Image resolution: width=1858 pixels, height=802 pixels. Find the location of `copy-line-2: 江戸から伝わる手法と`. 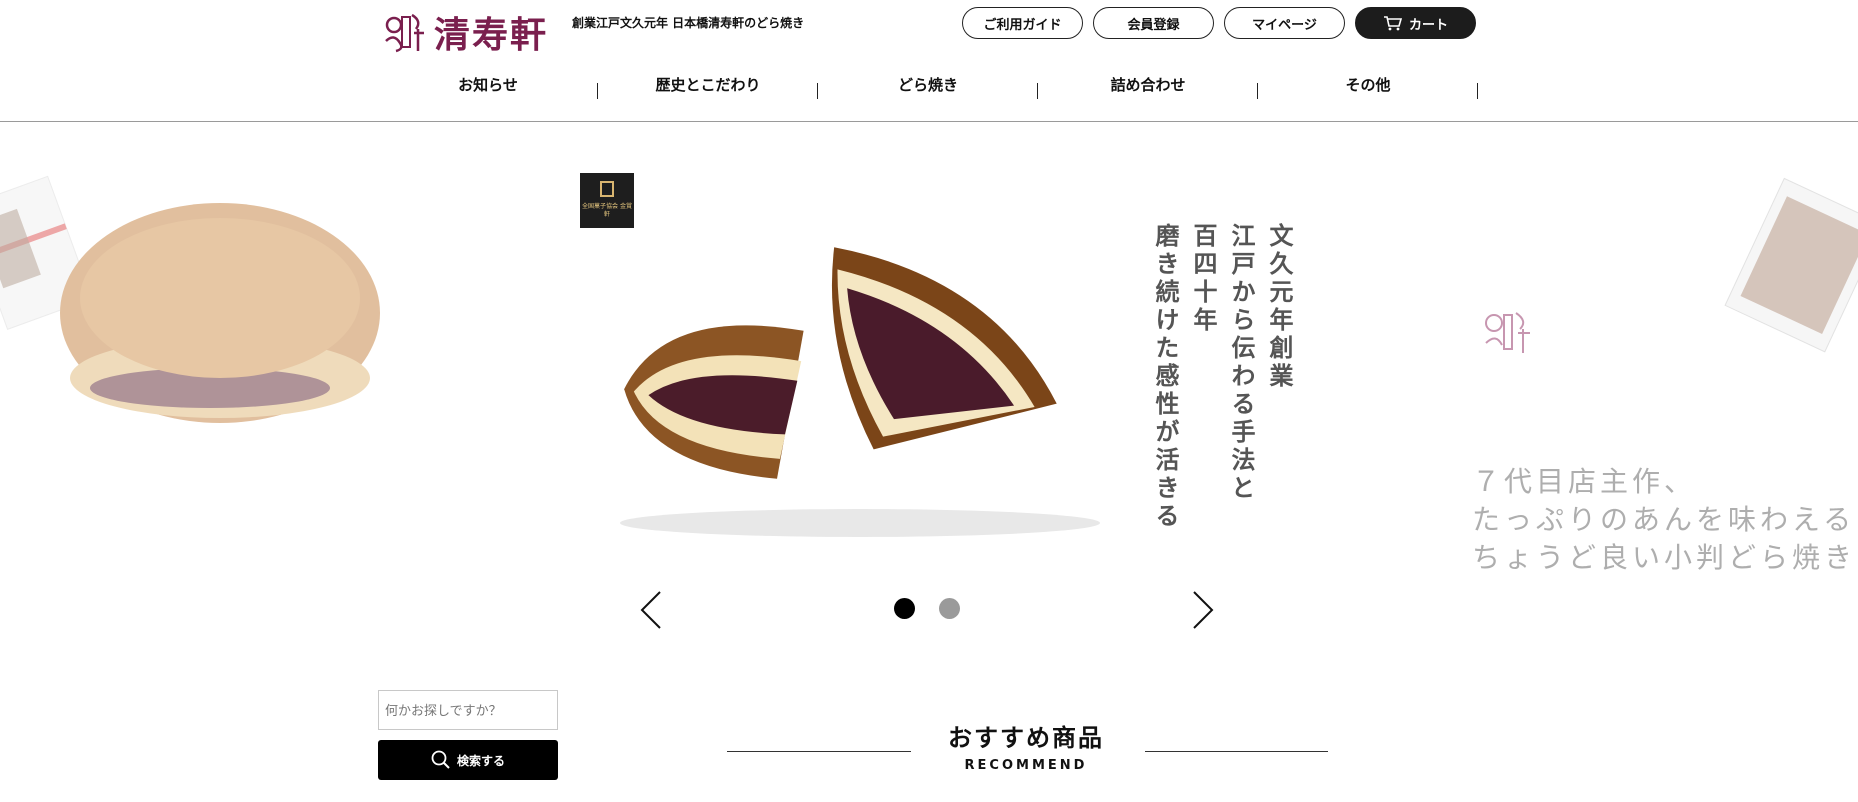

copy-line-2: 江戸から伝わる手法と is located at coordinates (1241, 363).